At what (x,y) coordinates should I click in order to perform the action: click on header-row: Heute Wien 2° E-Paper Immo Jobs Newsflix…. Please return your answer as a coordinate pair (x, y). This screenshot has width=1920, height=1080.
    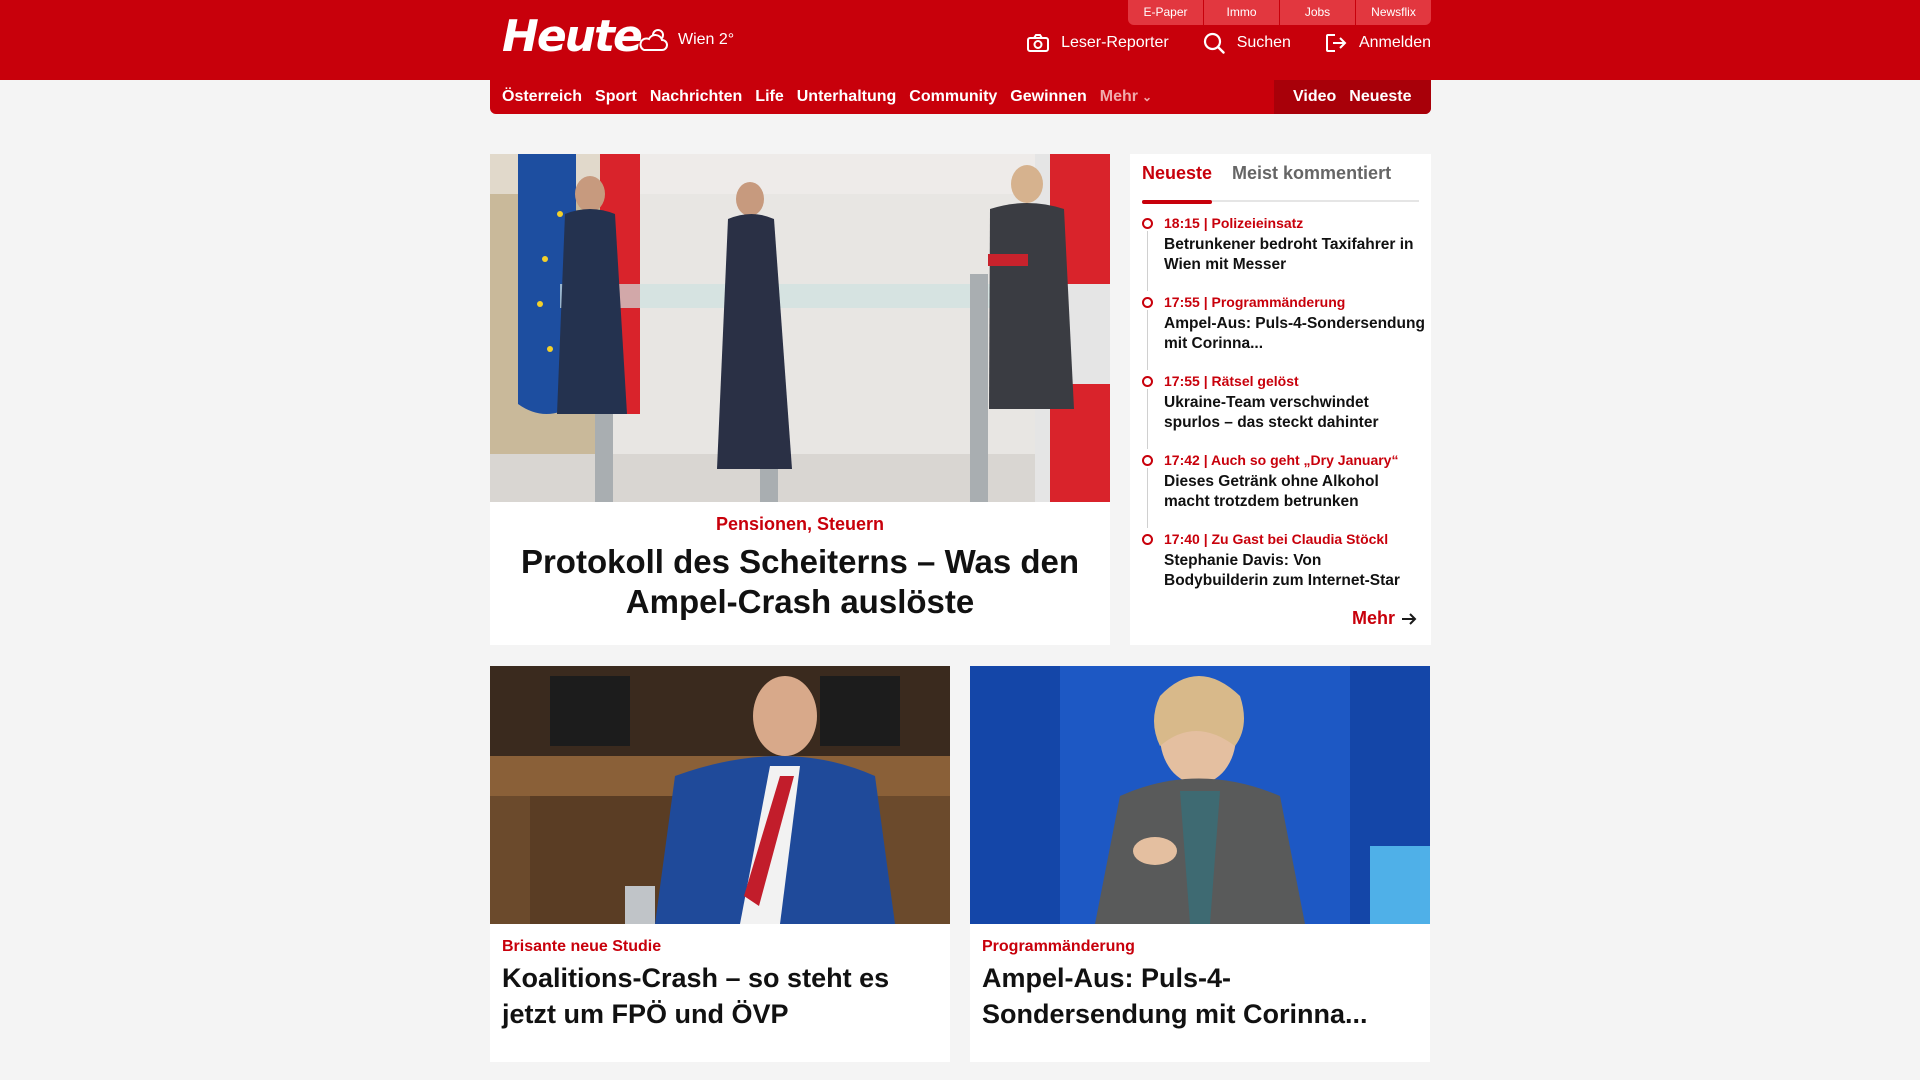
    Looking at the image, I should click on (960, 40).